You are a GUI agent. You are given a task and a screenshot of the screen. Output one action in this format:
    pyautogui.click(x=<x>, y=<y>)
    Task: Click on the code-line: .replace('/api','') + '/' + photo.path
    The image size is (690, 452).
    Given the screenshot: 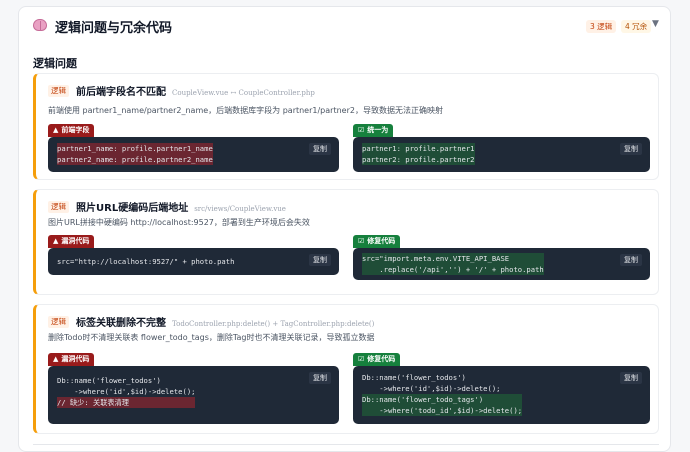 What is the action you would take?
    pyautogui.click(x=453, y=269)
    